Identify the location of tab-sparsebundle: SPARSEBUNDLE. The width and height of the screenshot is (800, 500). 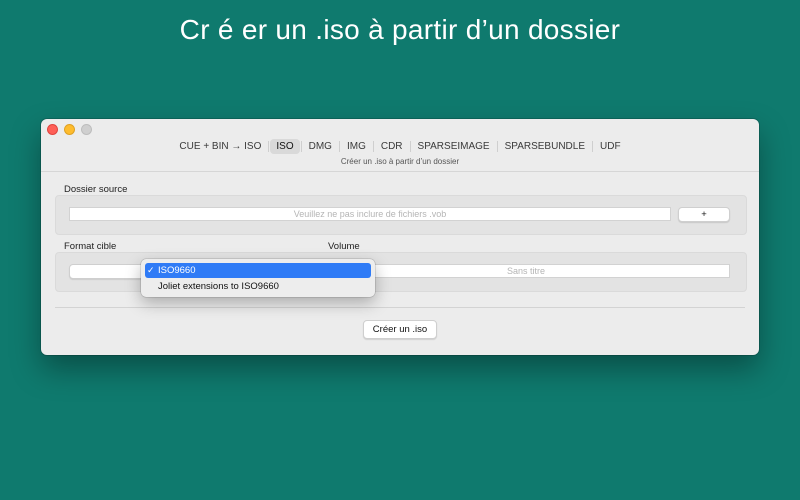
(545, 146).